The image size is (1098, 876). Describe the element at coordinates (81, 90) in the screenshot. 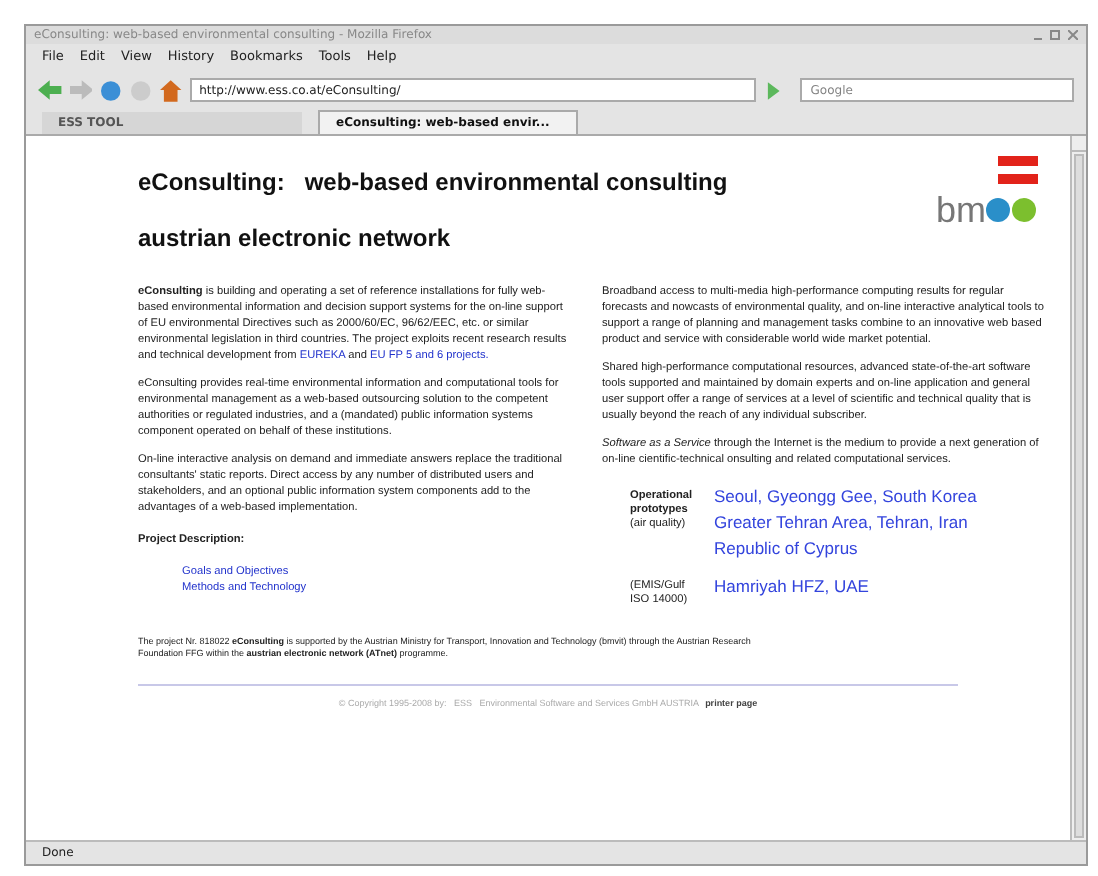

I see `forward-arrow-icon` at that location.